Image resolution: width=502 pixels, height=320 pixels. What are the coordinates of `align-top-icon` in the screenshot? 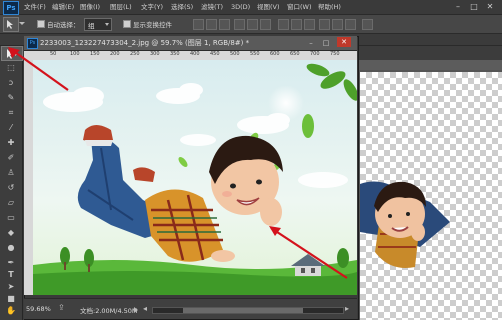 It's located at (198, 24).